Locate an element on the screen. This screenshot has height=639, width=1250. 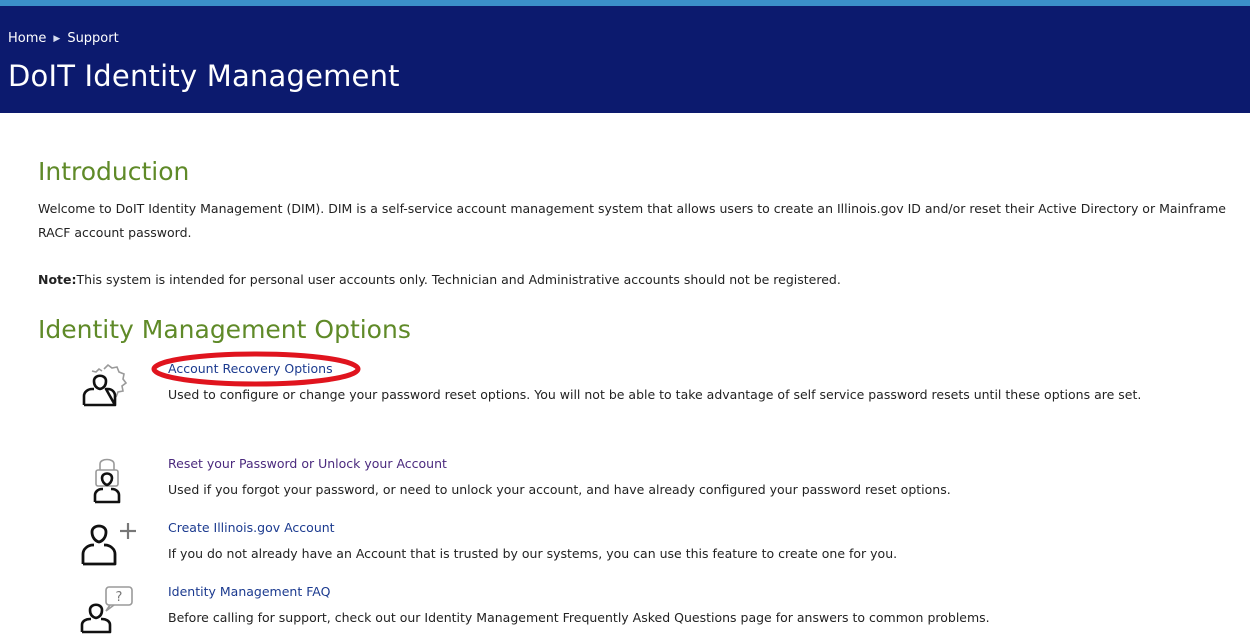
user-lock-icon is located at coordinates (107, 481).